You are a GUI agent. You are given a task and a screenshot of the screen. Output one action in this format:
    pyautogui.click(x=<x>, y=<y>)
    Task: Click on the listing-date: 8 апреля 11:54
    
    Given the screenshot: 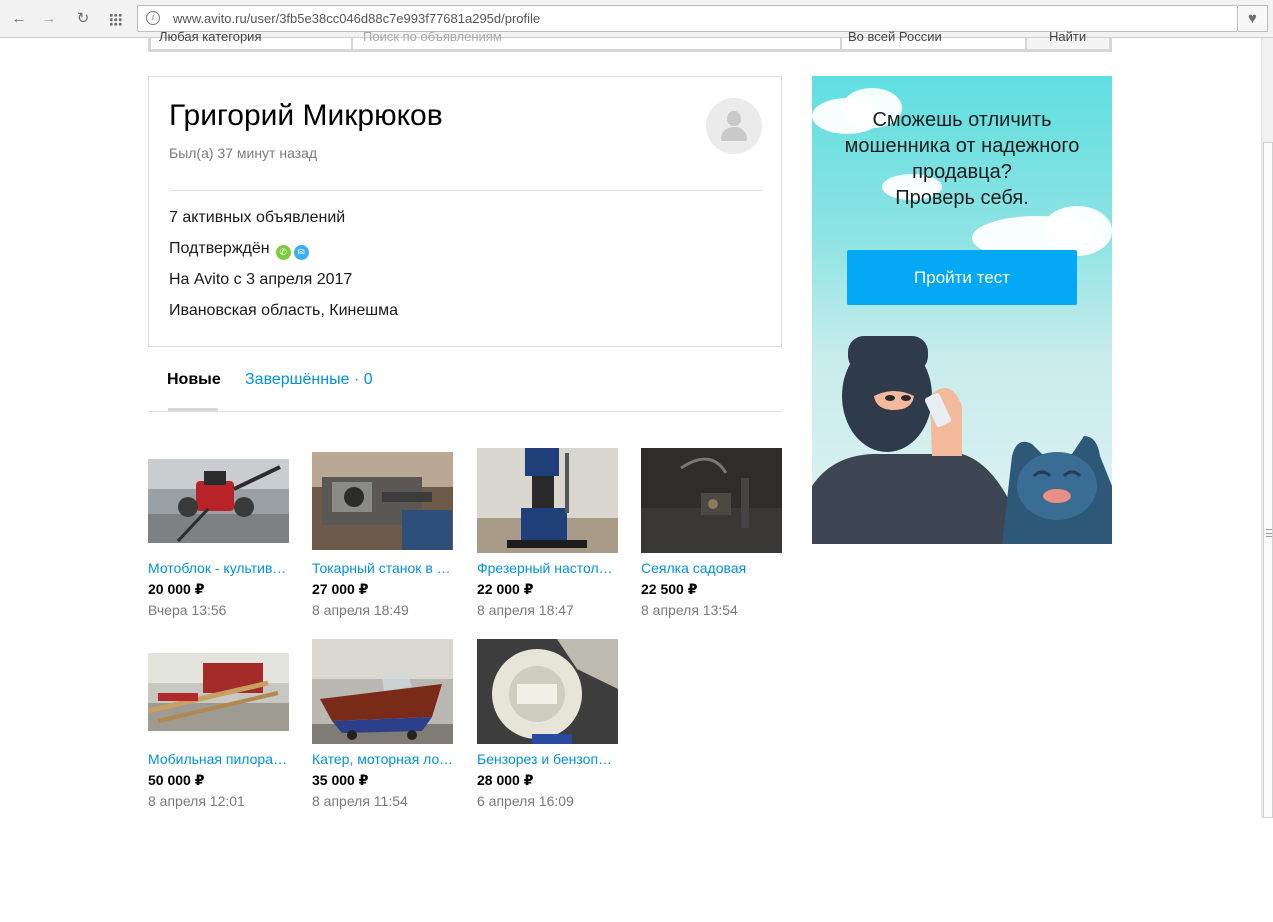 What is the action you would take?
    pyautogui.click(x=360, y=801)
    